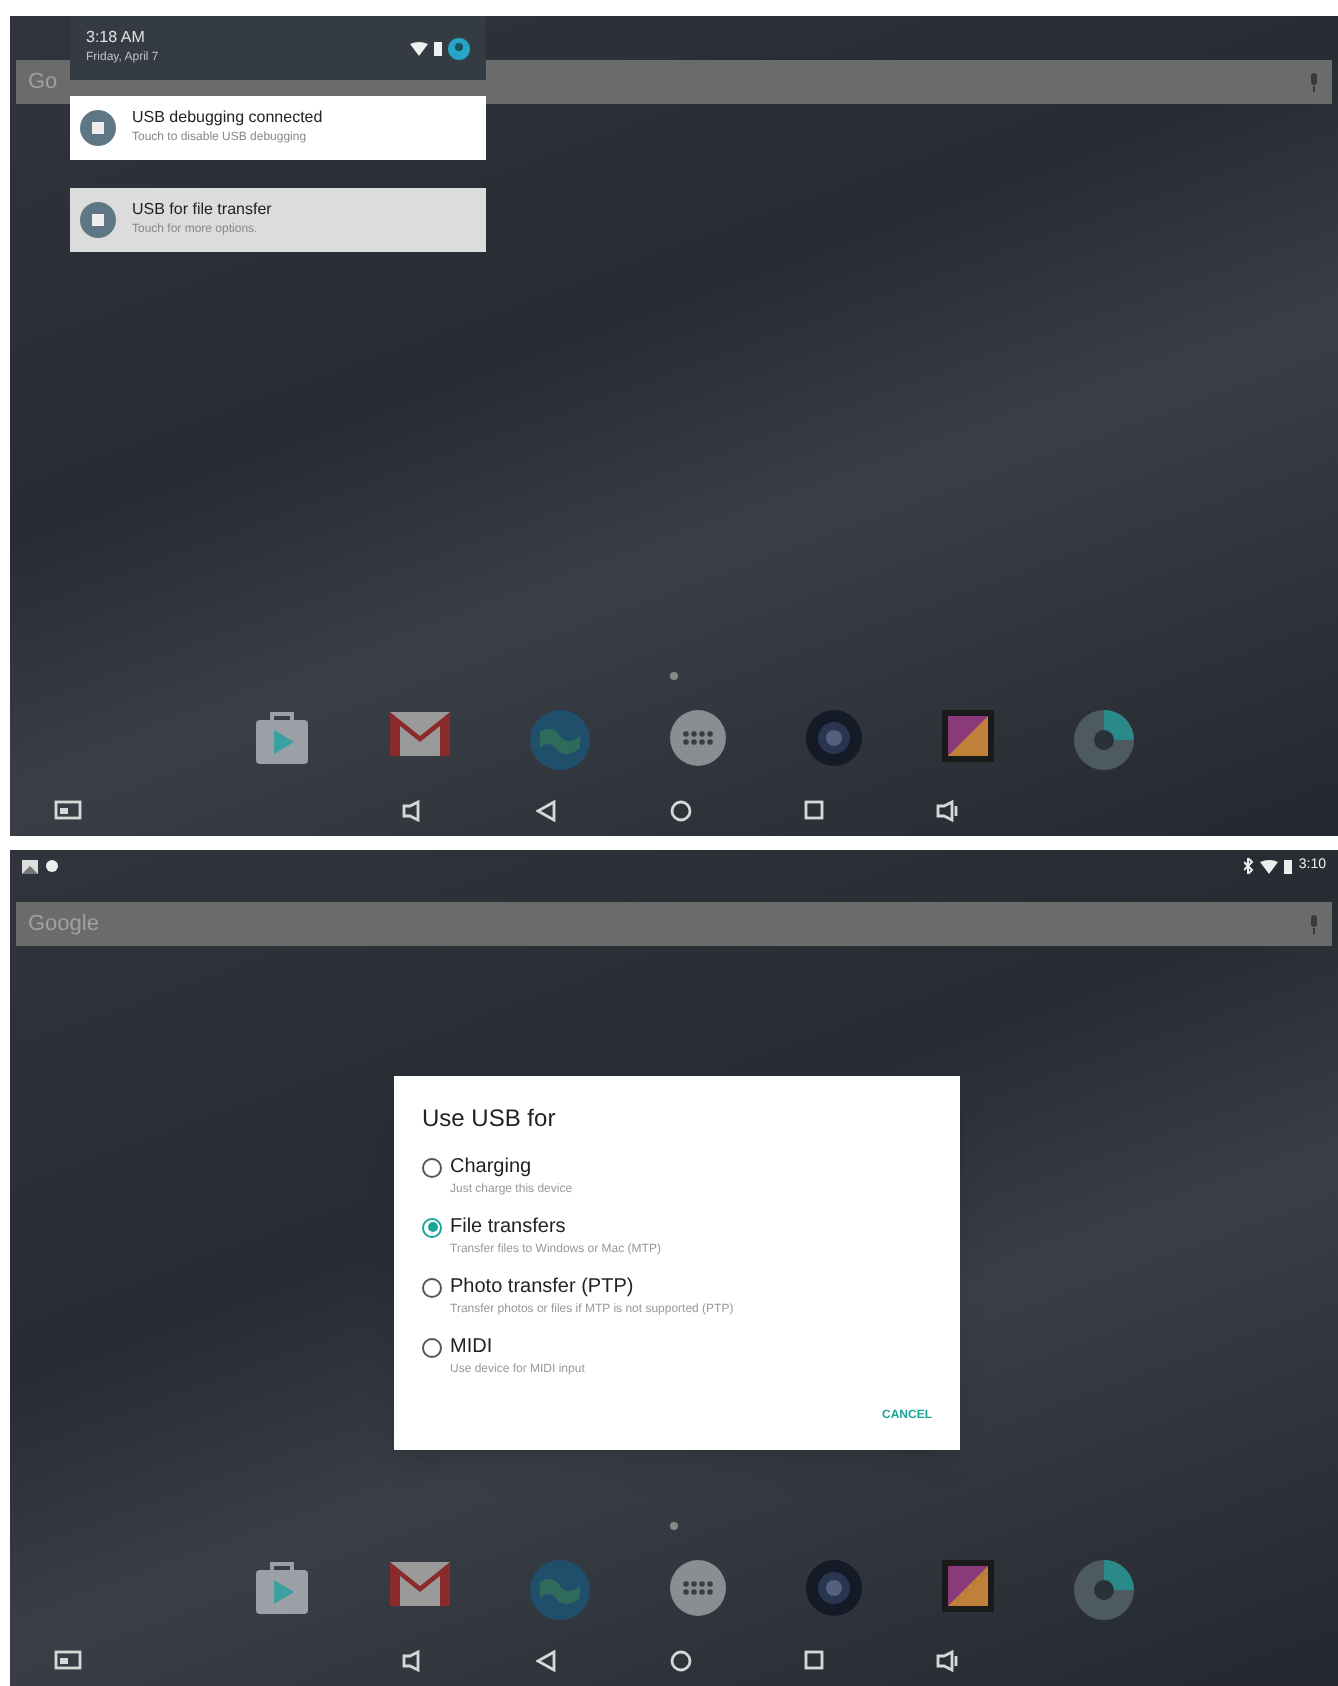  I want to click on dialog-title: Use USB for, so click(490, 1119).